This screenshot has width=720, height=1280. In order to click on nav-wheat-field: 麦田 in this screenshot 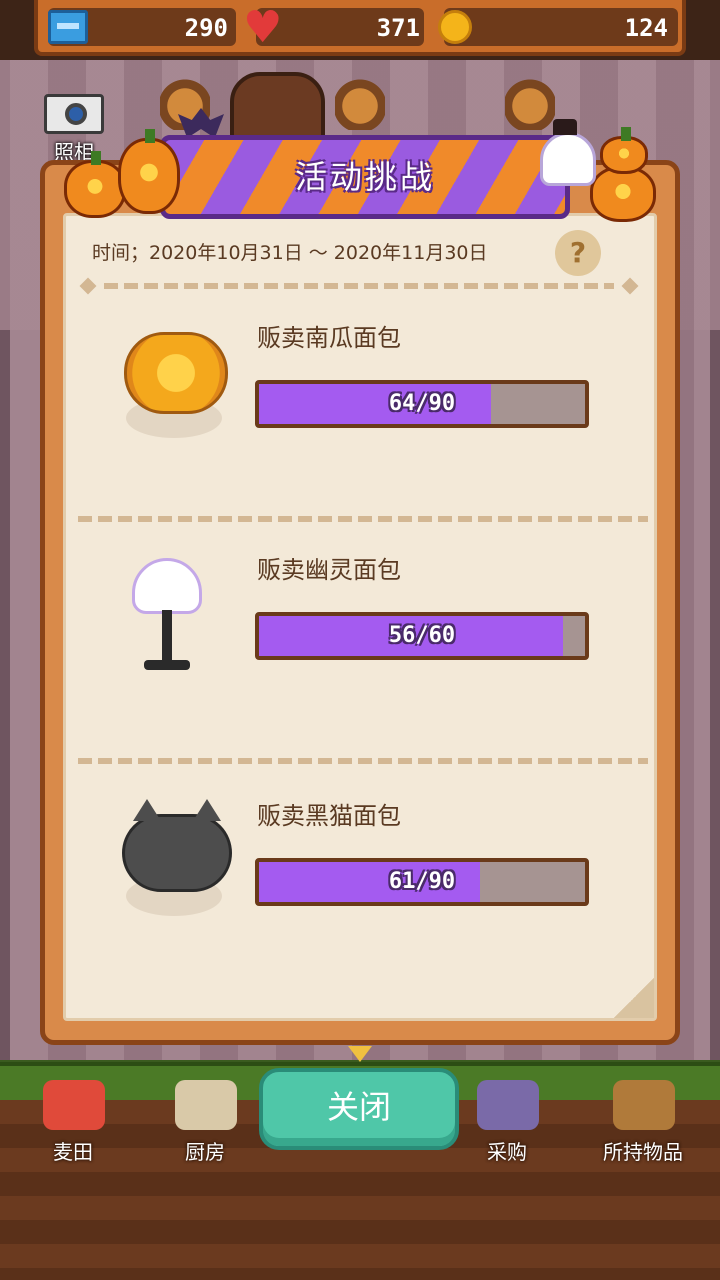, I will do `click(73, 1124)`.